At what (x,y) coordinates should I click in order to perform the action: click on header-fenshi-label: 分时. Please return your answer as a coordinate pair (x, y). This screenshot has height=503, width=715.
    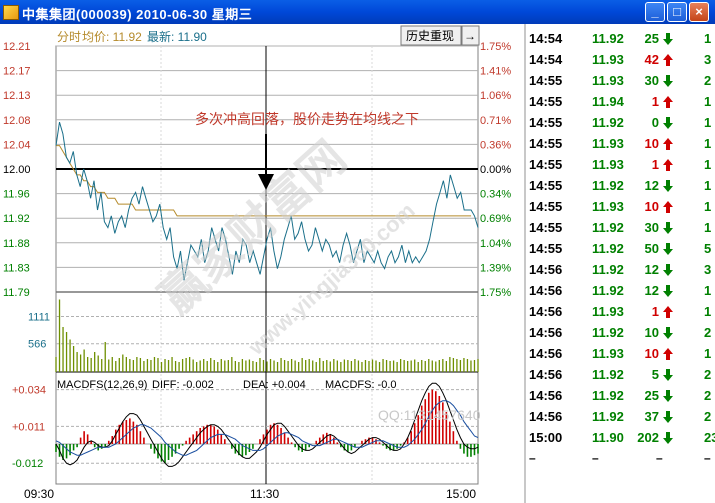
    Looking at the image, I should click on (69, 37).